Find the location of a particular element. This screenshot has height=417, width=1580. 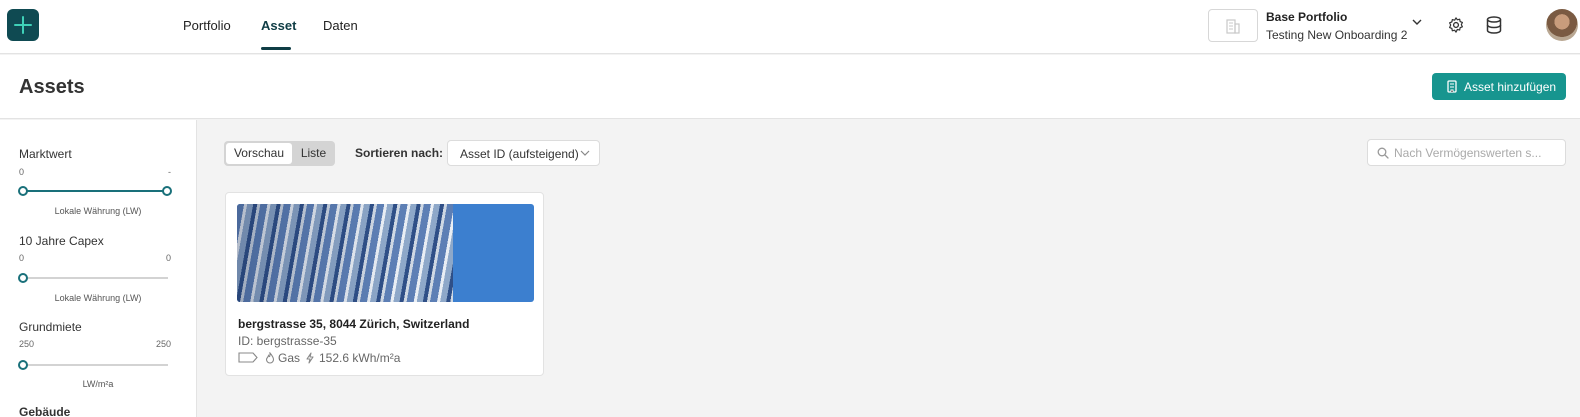

sort-select-value: Asset ID (aufsteigend) is located at coordinates (519, 154).